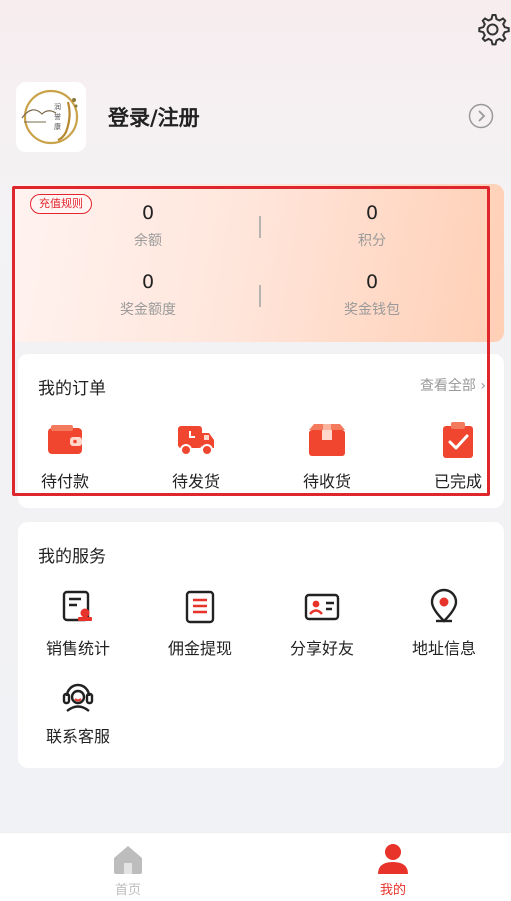  I want to click on service-commission-withdraw: 佣金提现, so click(200, 623).